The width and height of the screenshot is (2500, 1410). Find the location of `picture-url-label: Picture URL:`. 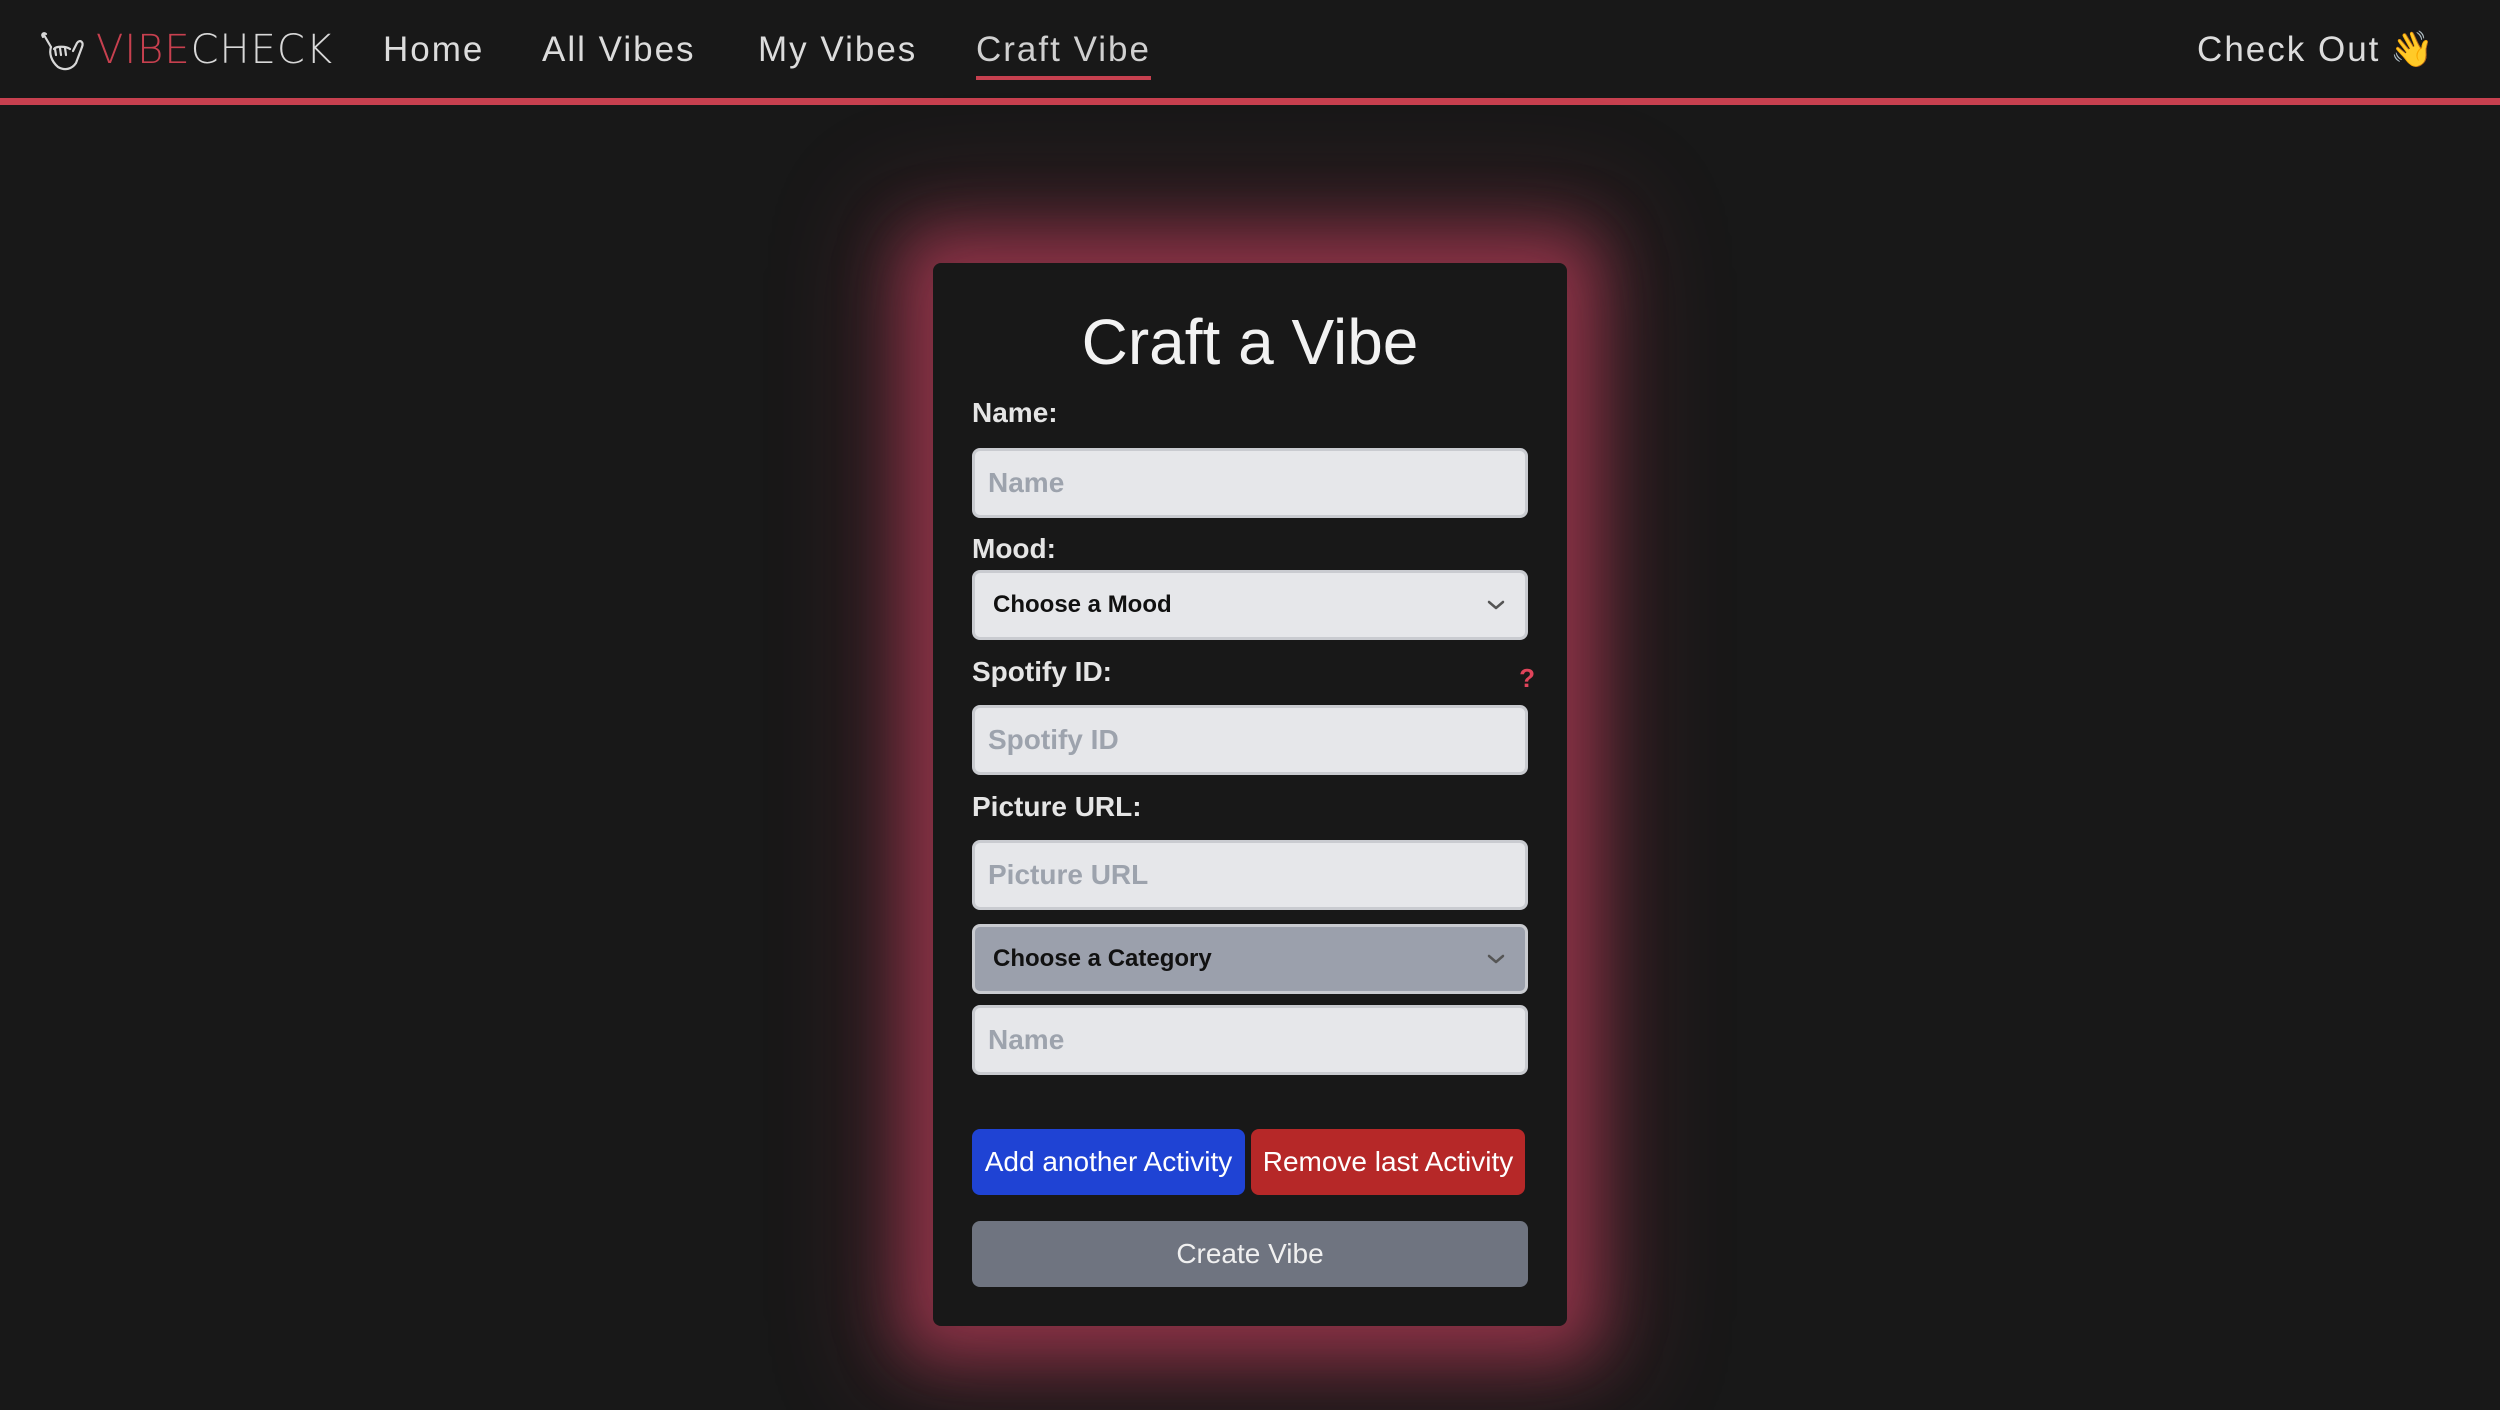

picture-url-label: Picture URL: is located at coordinates (1057, 806).